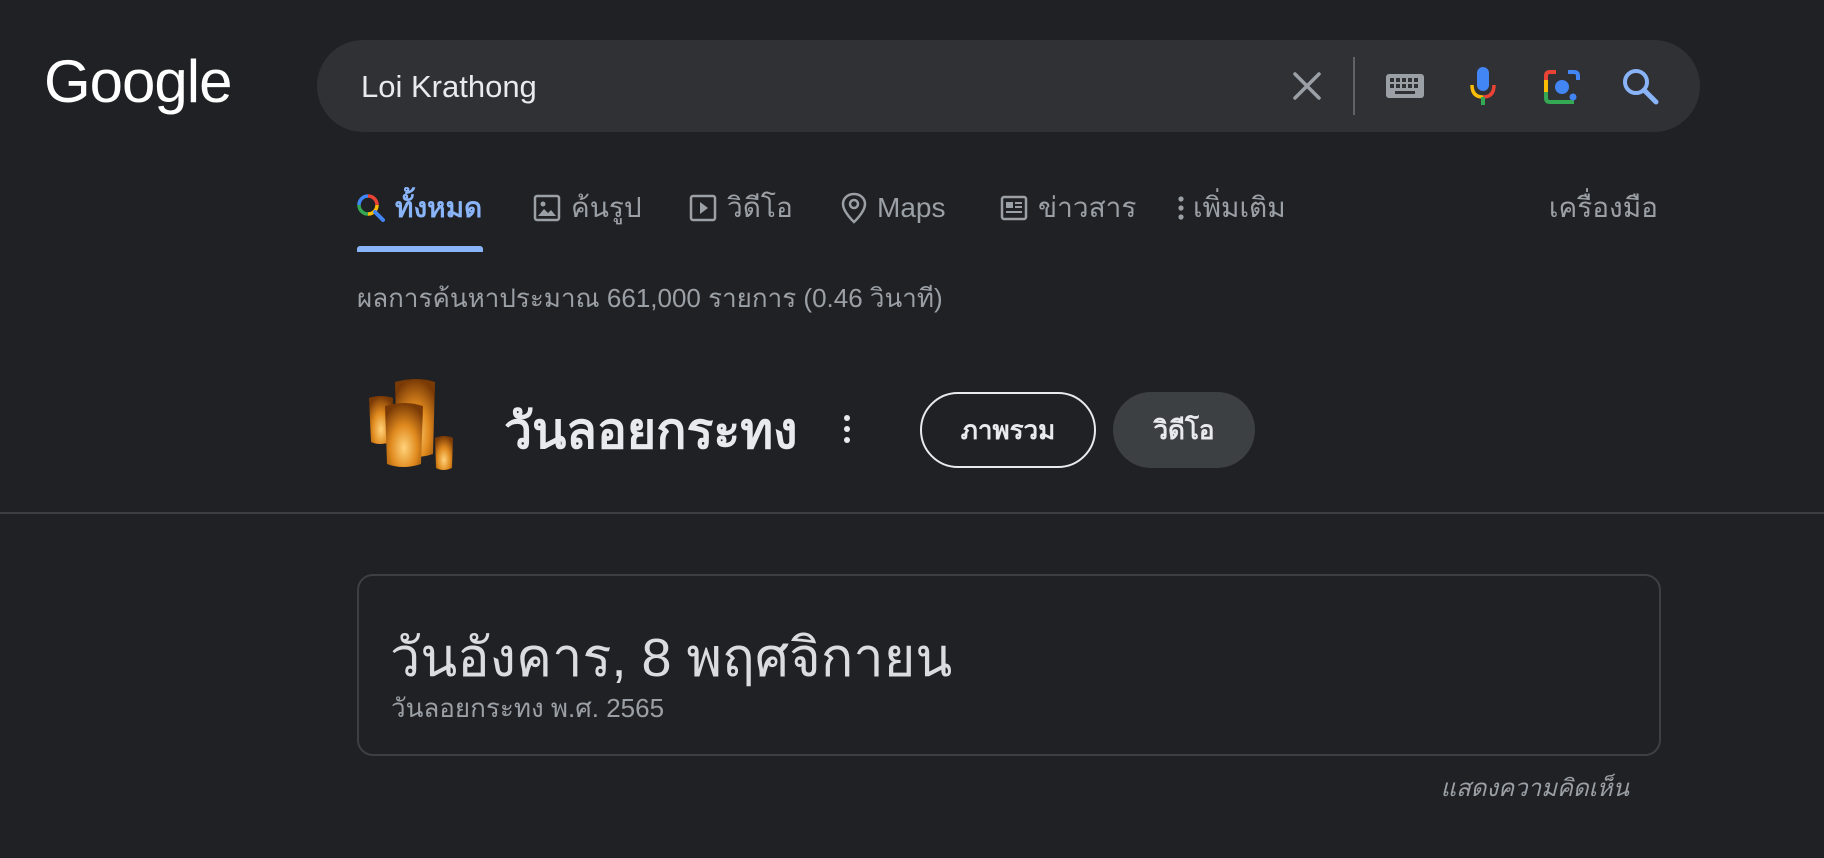 The image size is (1824, 858). I want to click on tab-videos: วิดีโอ, so click(741, 208).